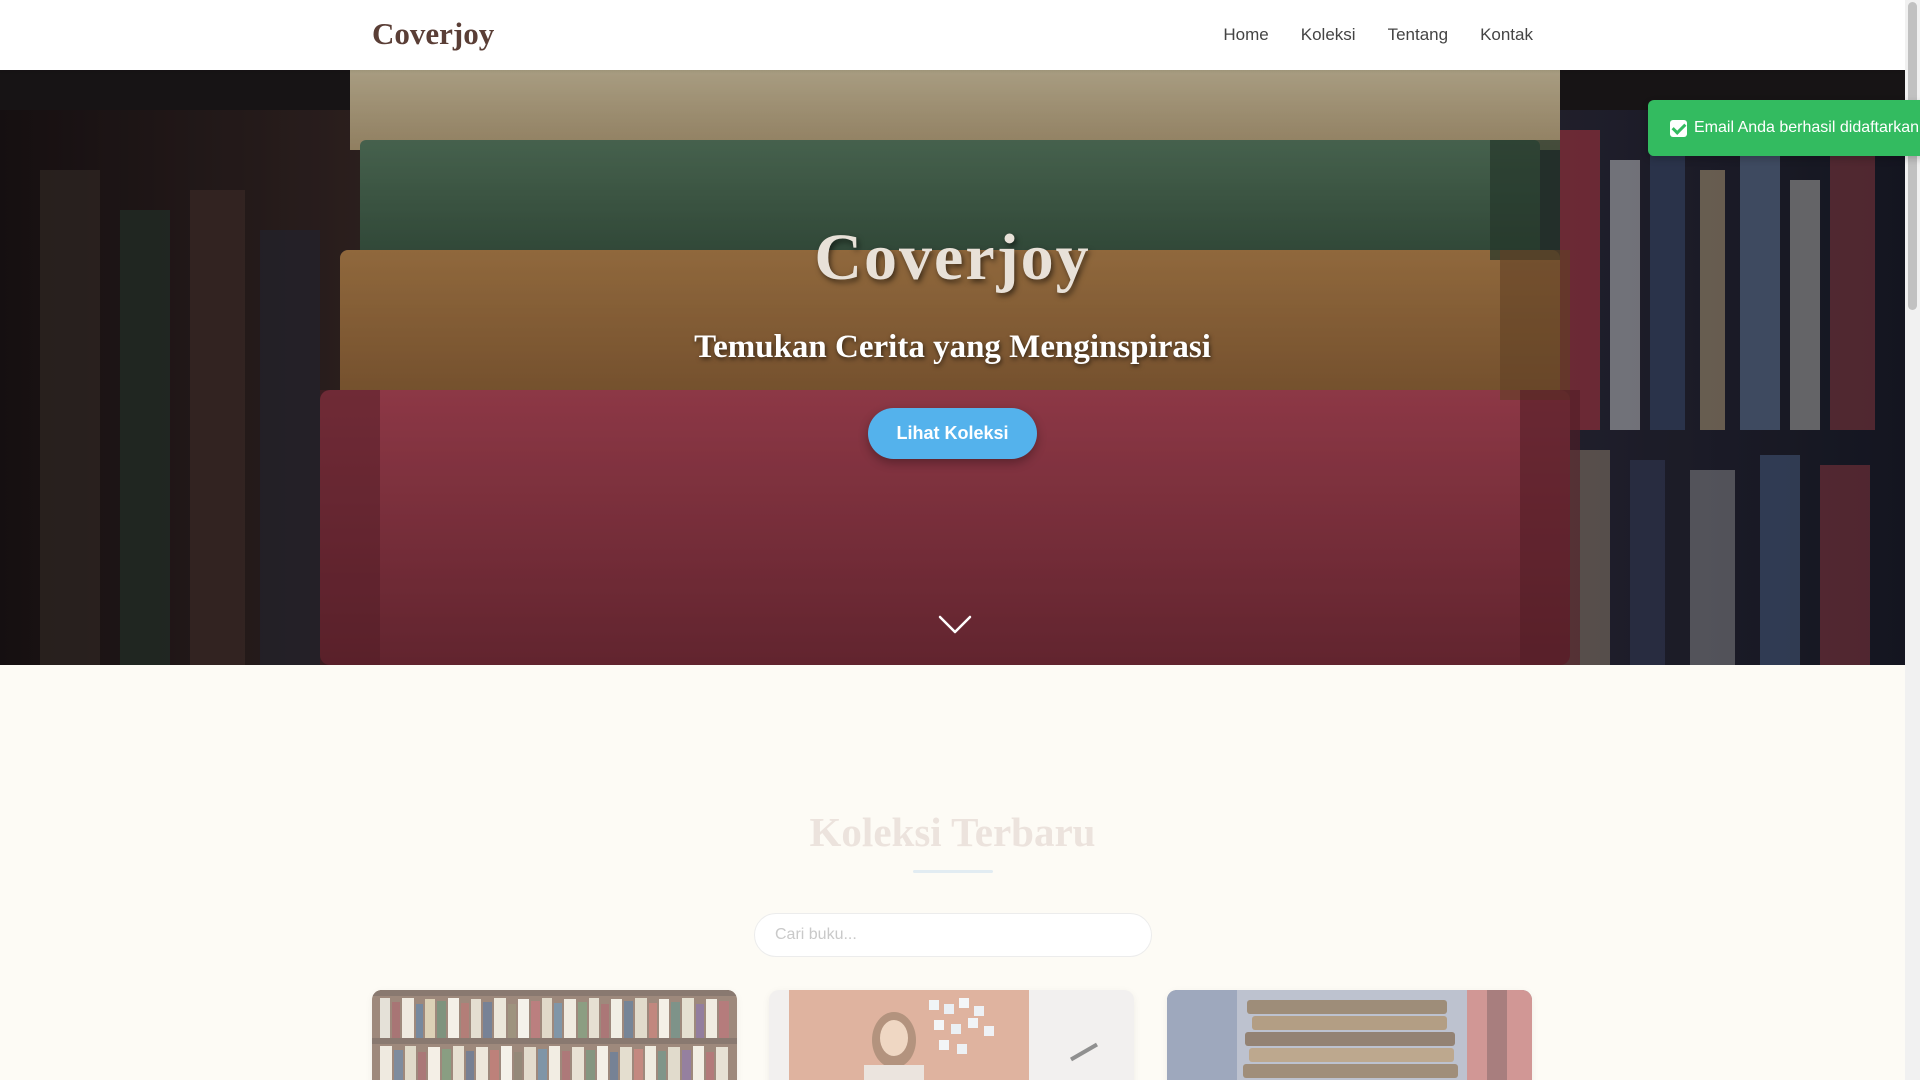 This screenshot has height=1080, width=1920. Describe the element at coordinates (953, 871) in the screenshot. I see `title-underline` at that location.